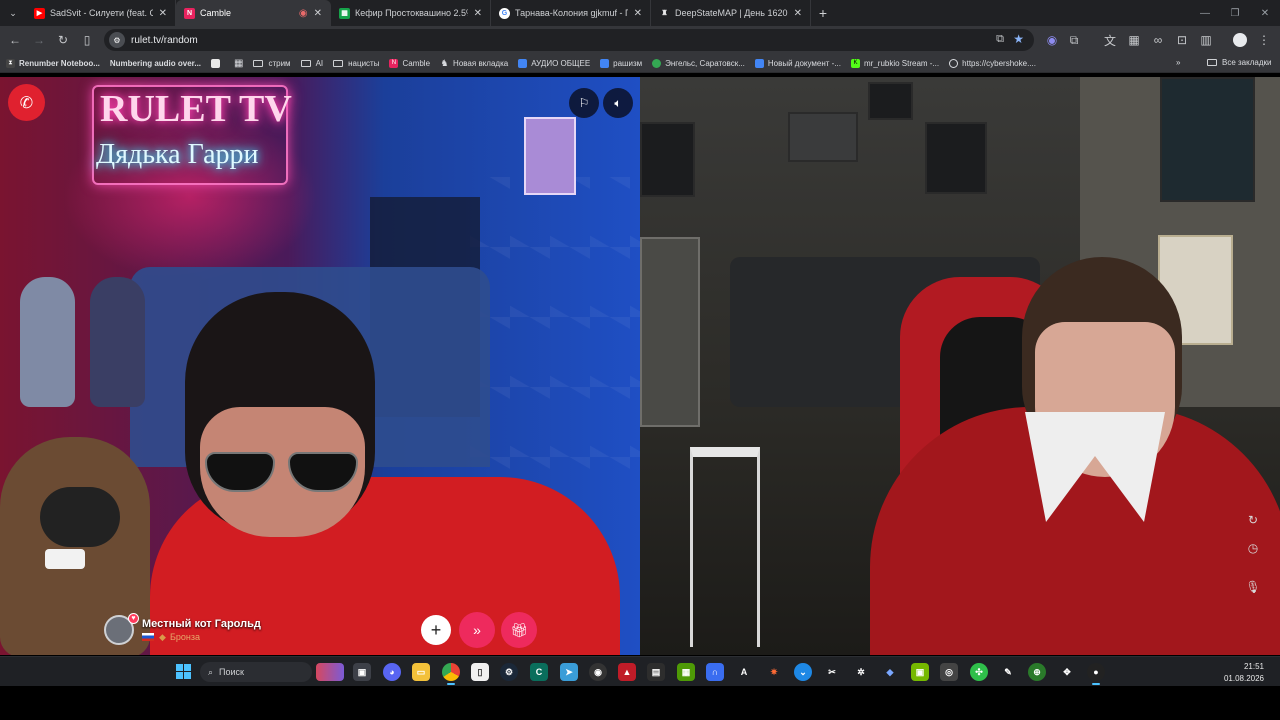  Describe the element at coordinates (598, 672) in the screenshot. I see `obs-icon: ◉` at that location.